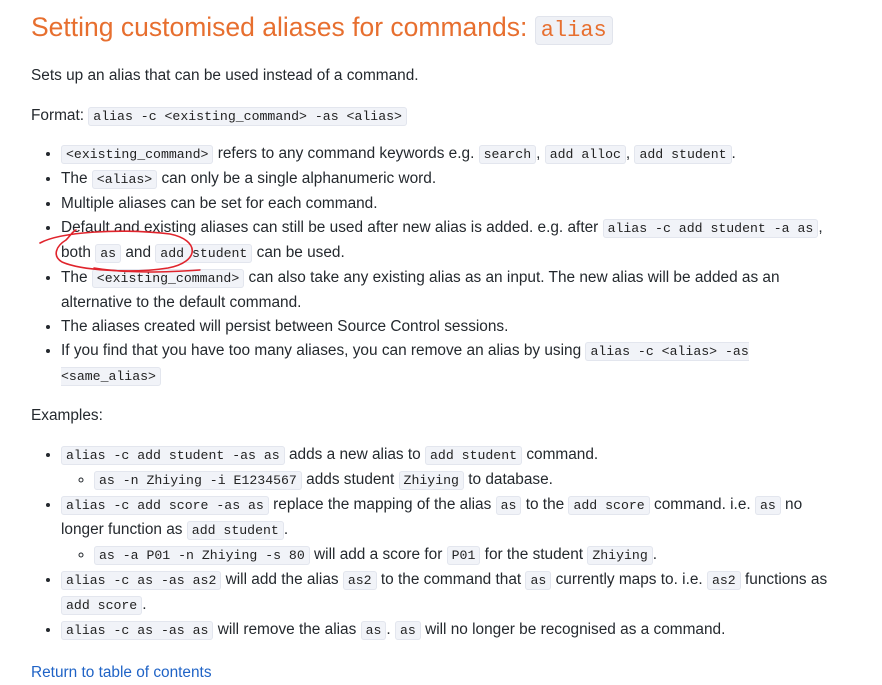  What do you see at coordinates (463, 555) in the screenshot?
I see `inline-code: P01` at bounding box center [463, 555].